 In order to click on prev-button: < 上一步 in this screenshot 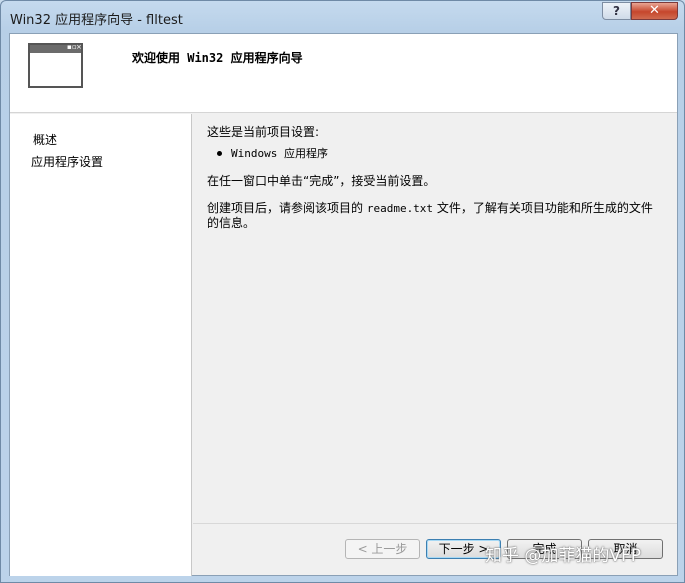, I will do `click(382, 549)`.